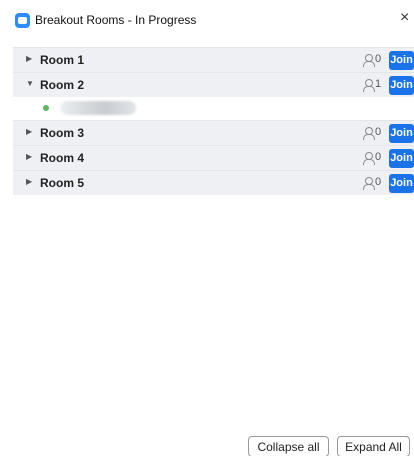 This screenshot has height=456, width=414. What do you see at coordinates (98, 108) in the screenshot?
I see `participant-name-redacted` at bounding box center [98, 108].